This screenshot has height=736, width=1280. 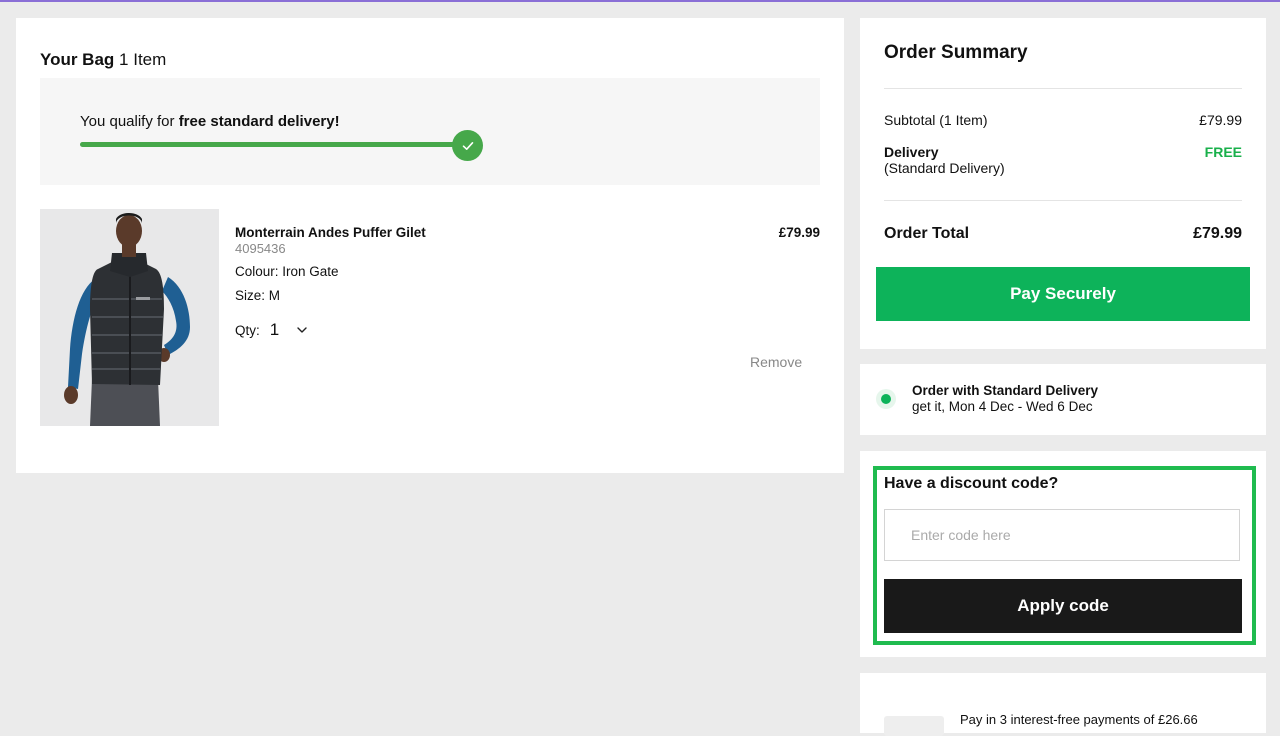 I want to click on chevron-down-icon, so click(x=302, y=330).